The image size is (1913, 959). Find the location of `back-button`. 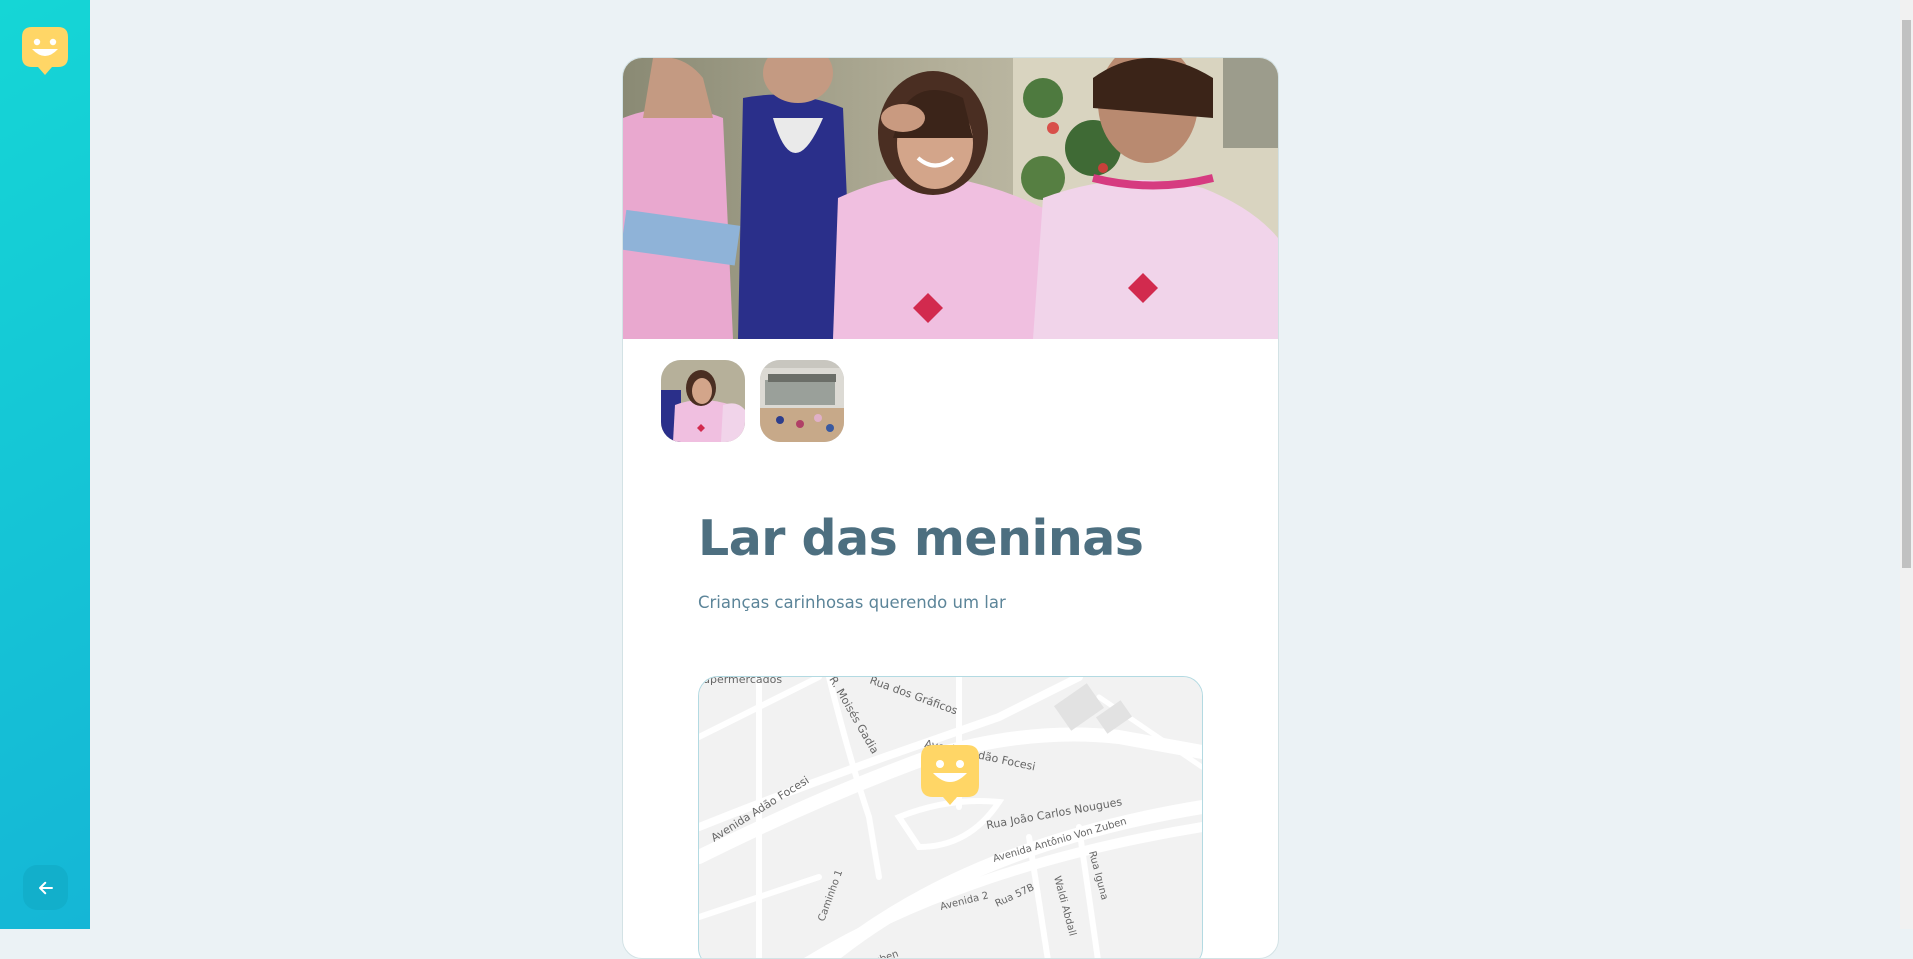

back-button is located at coordinates (45, 887).